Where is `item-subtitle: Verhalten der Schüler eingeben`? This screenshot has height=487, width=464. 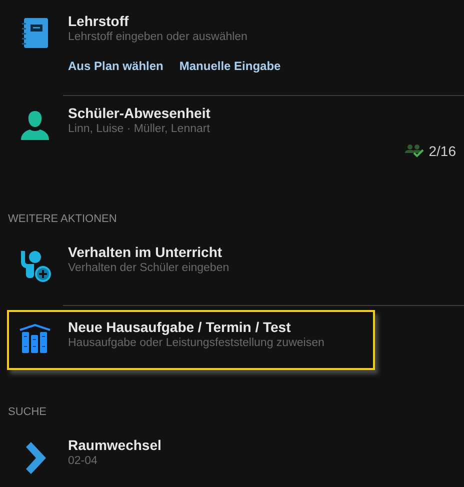 item-subtitle: Verhalten der Schüler eingeben is located at coordinates (149, 268).